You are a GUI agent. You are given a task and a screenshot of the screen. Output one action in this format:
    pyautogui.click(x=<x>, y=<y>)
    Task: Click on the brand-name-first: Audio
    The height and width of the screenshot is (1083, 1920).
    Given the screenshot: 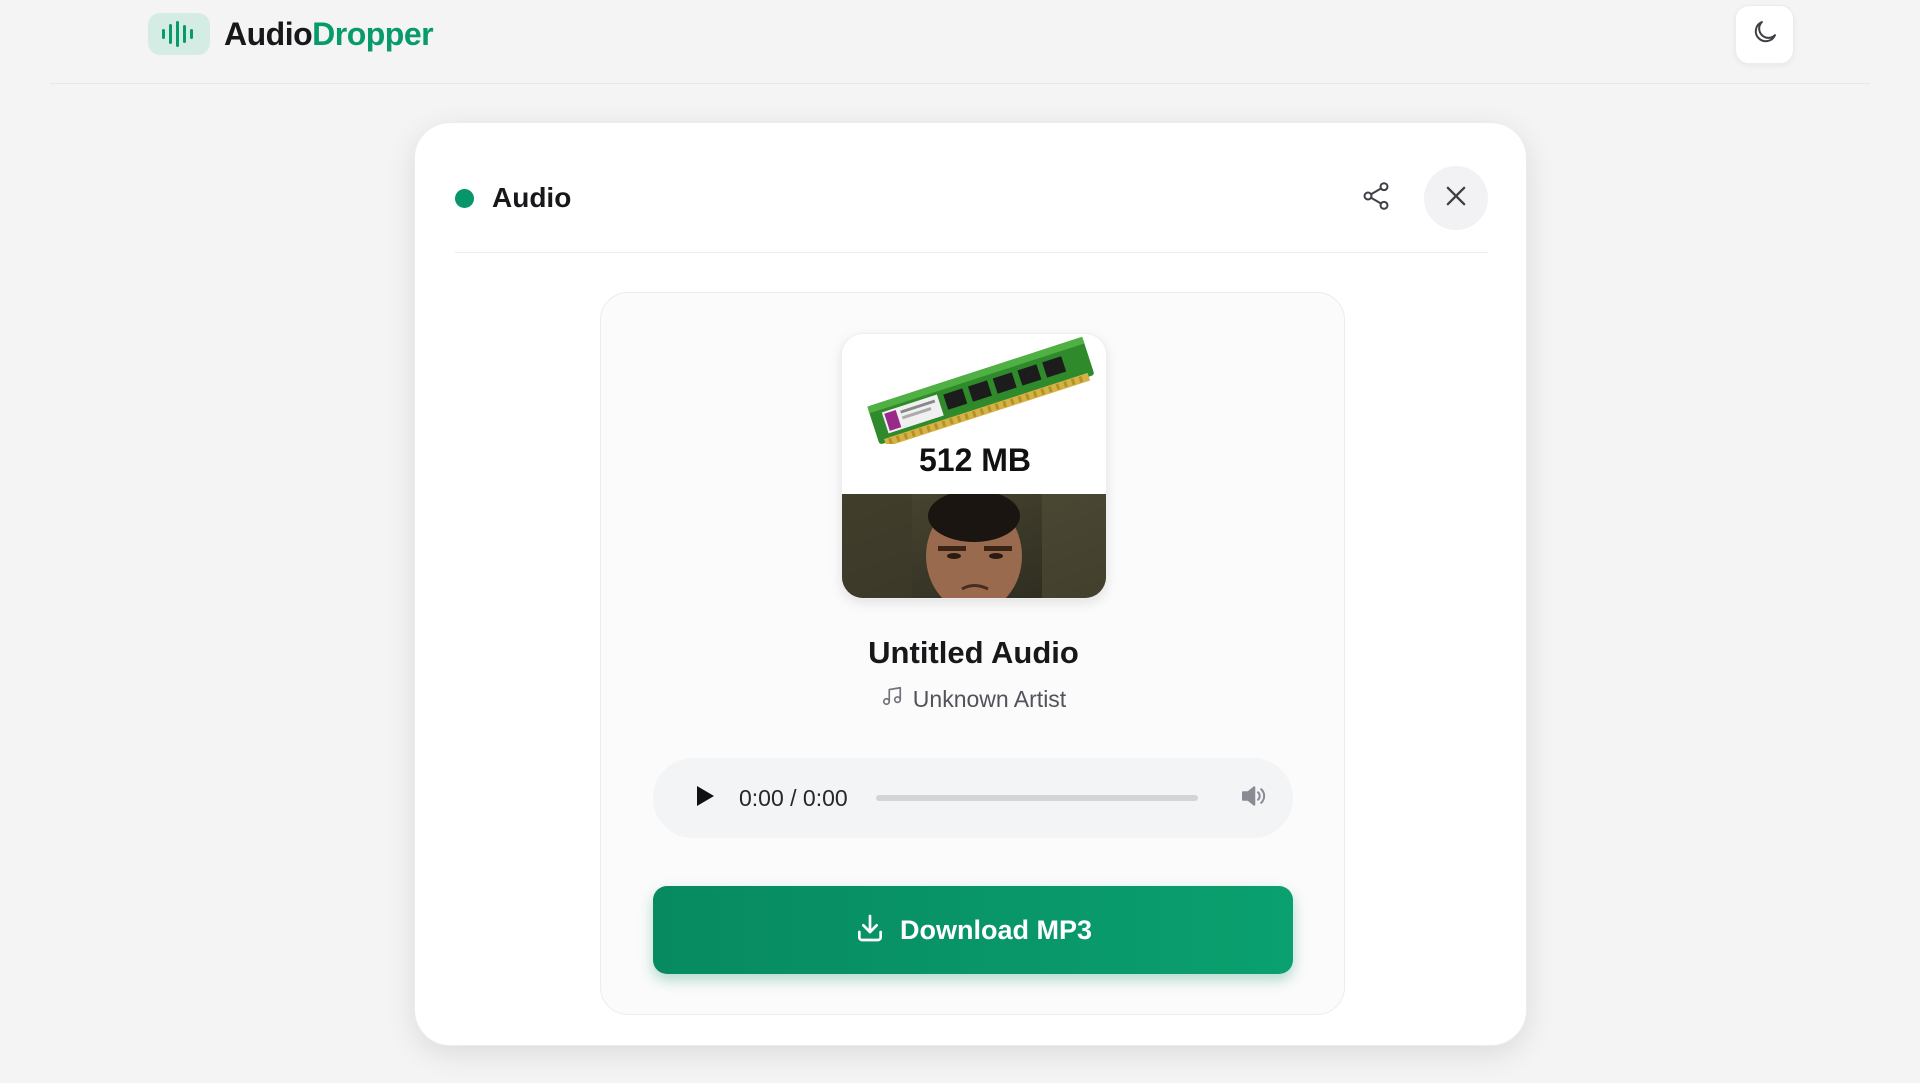 What is the action you would take?
    pyautogui.click(x=268, y=33)
    